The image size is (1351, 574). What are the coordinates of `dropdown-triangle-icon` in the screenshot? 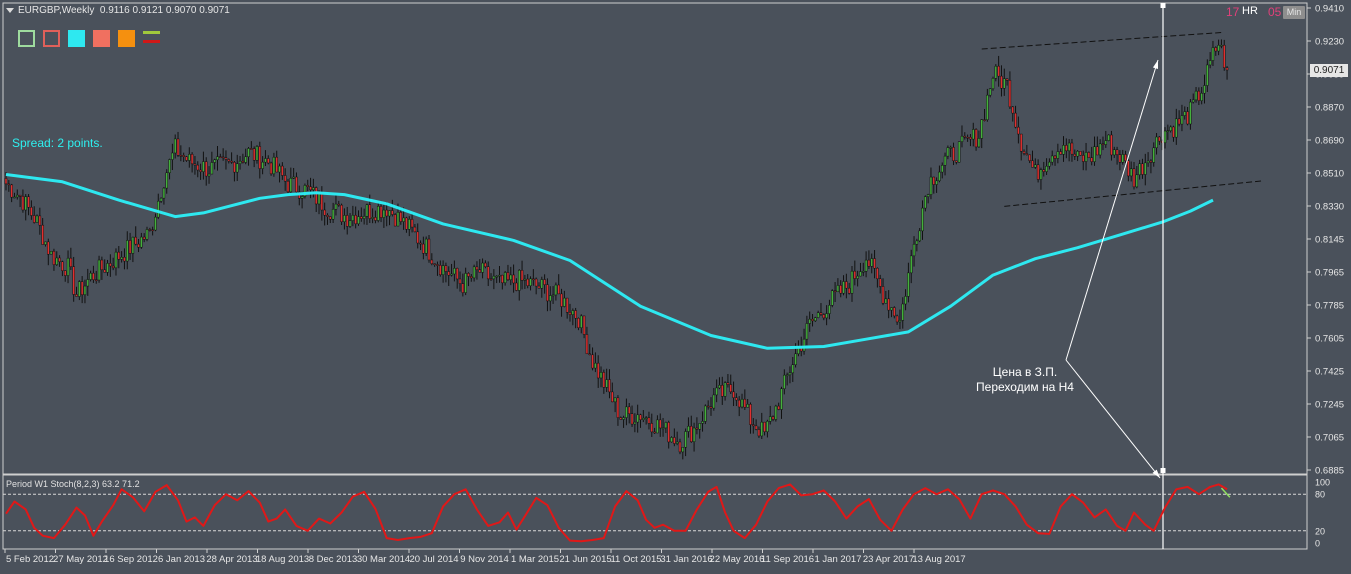 It's located at (10, 10).